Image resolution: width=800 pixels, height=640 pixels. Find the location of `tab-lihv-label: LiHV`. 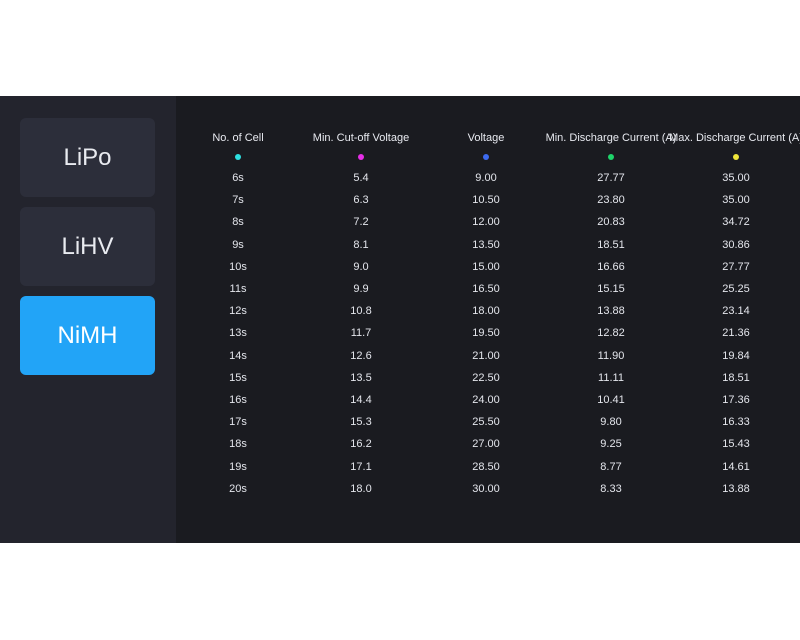

tab-lihv-label: LiHV is located at coordinates (87, 246).